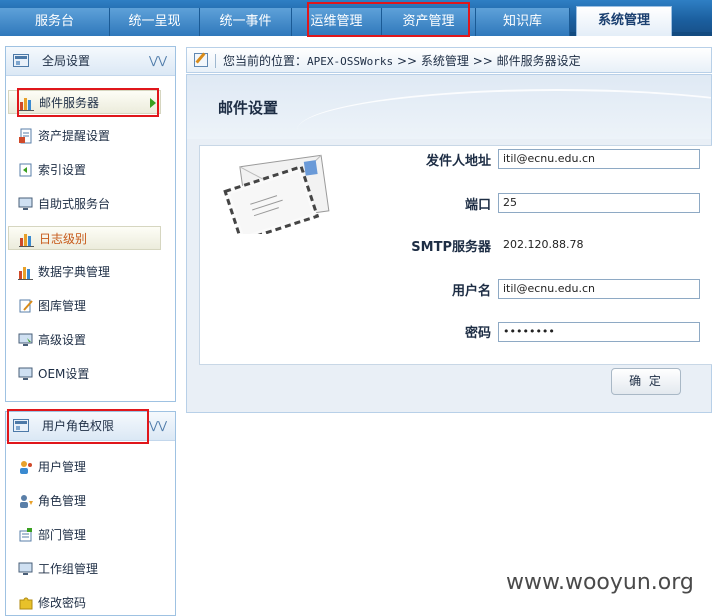  I want to click on breadcrumb-level1: 系统管理, so click(445, 61).